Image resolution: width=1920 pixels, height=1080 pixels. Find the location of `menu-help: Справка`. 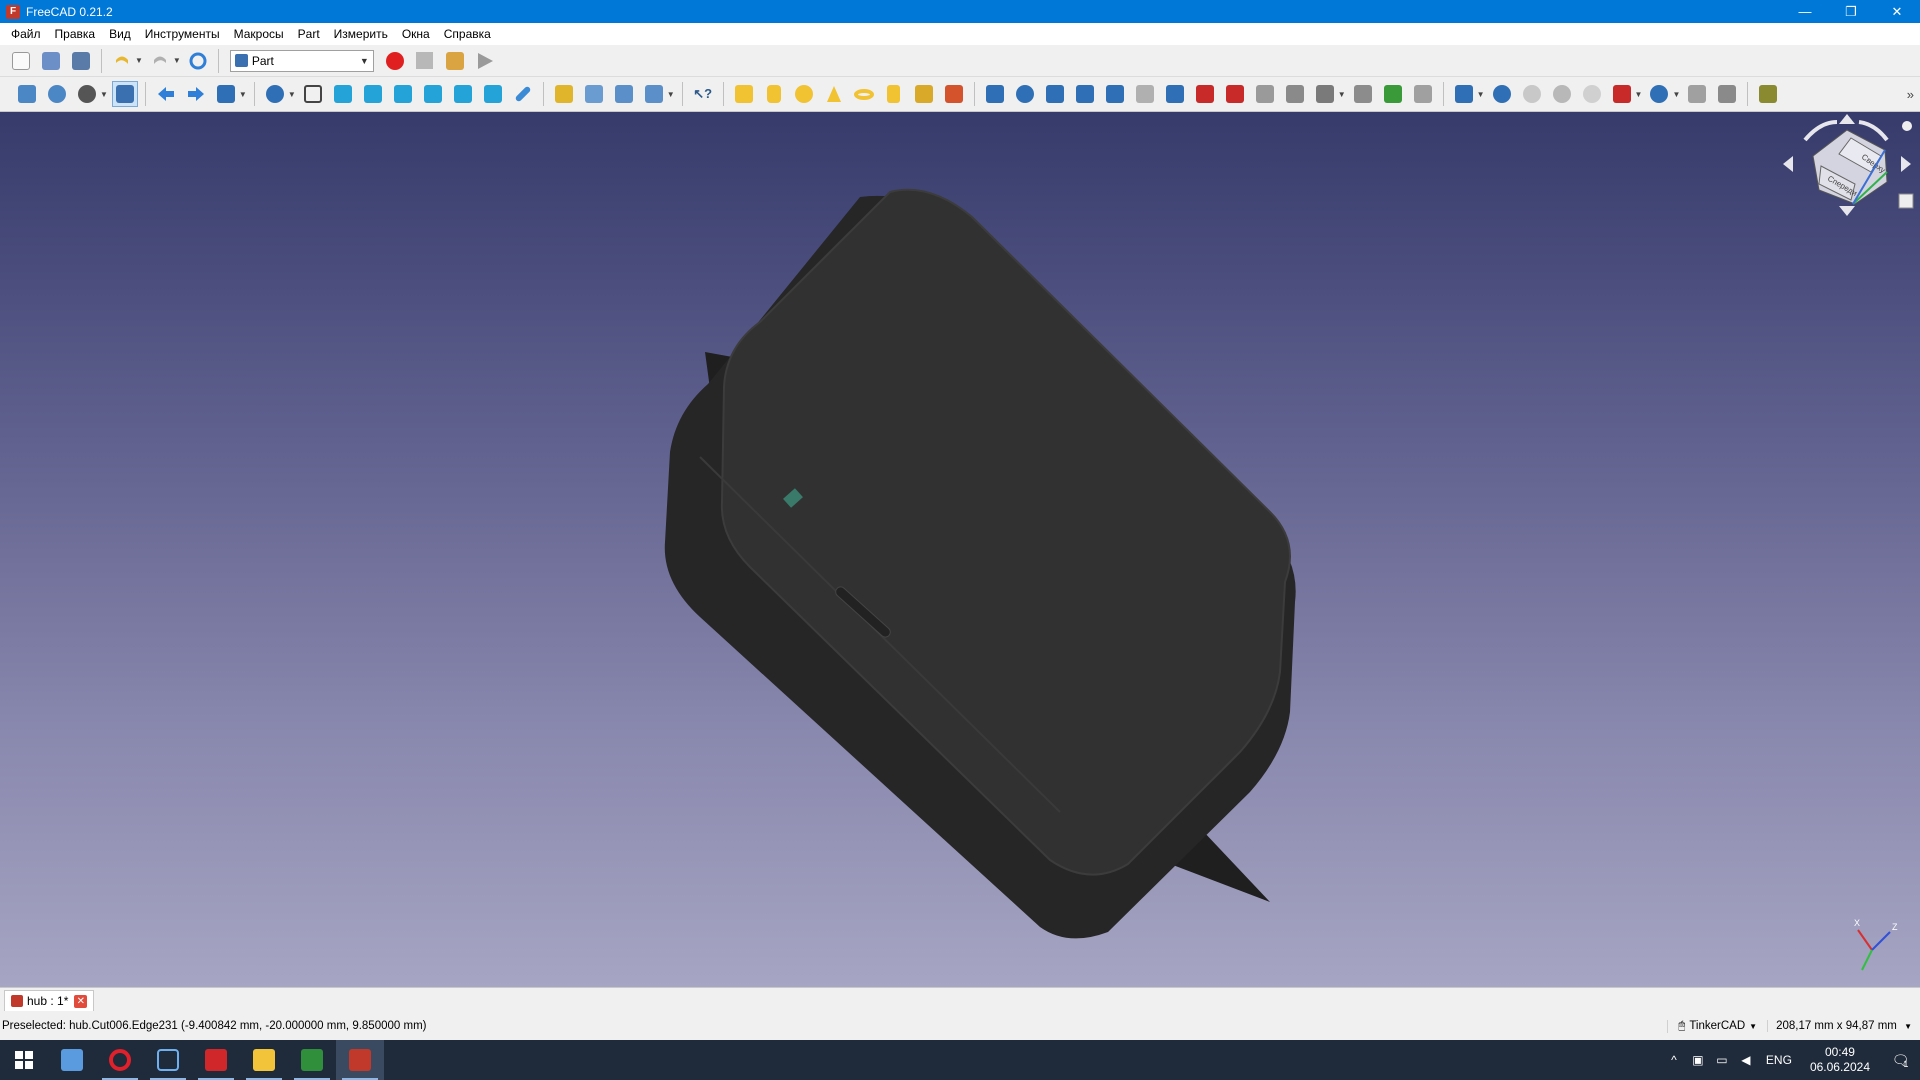

menu-help: Справка is located at coordinates (467, 34).